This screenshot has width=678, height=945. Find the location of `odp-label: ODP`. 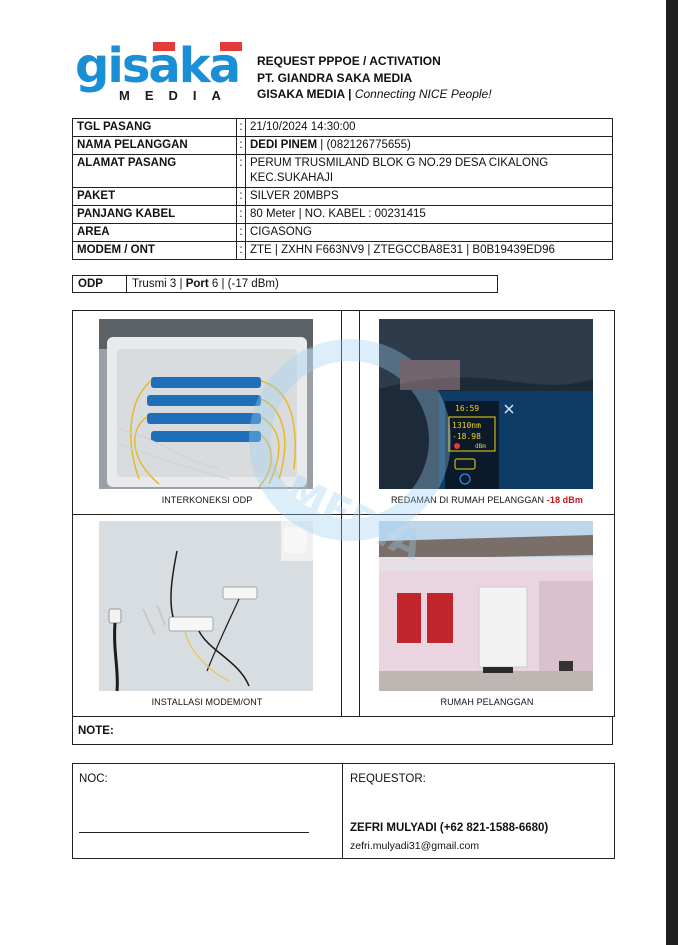

odp-label: ODP is located at coordinates (100, 284).